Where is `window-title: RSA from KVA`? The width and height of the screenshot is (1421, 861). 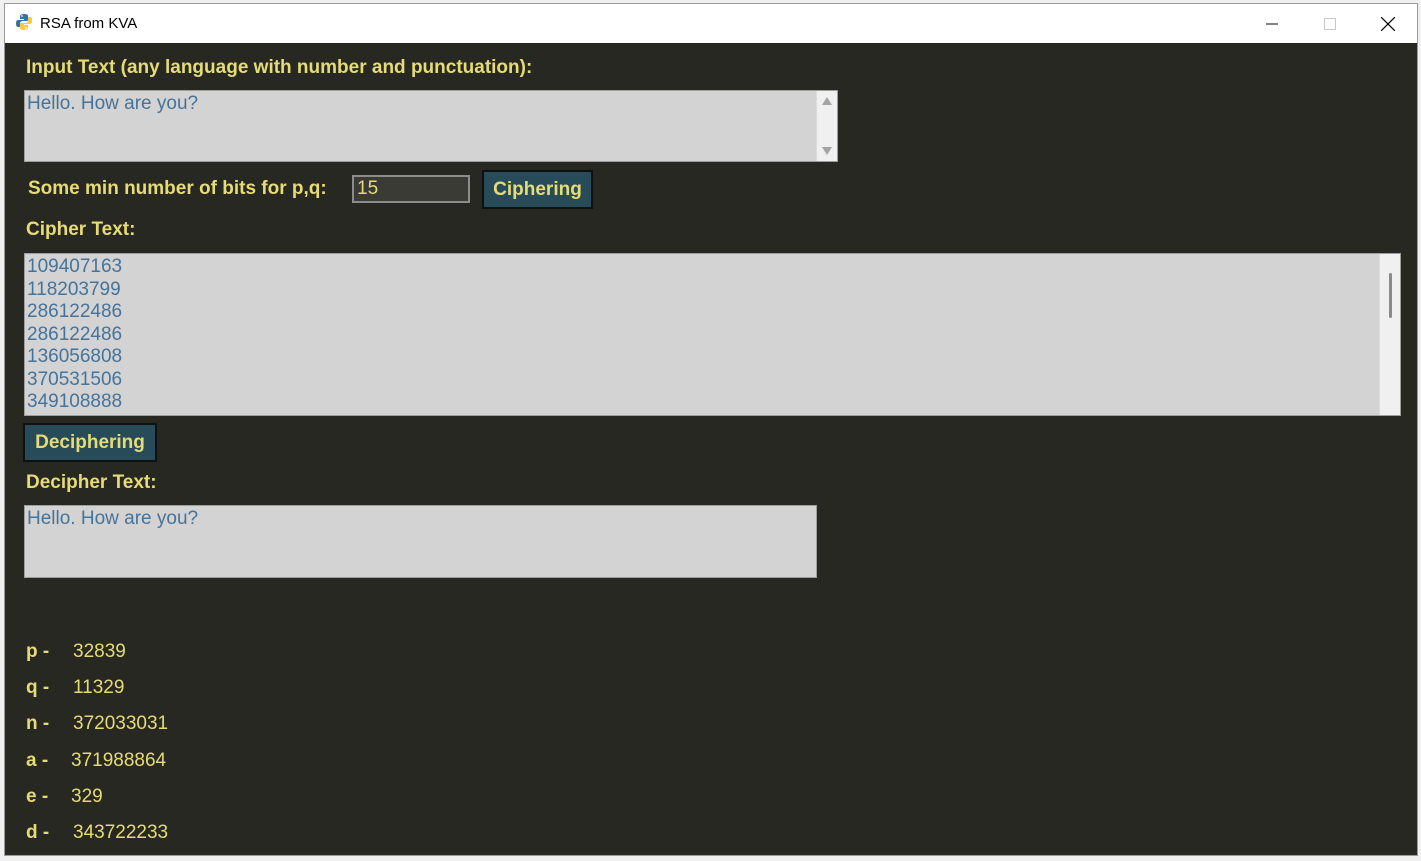 window-title: RSA from KVA is located at coordinates (89, 23).